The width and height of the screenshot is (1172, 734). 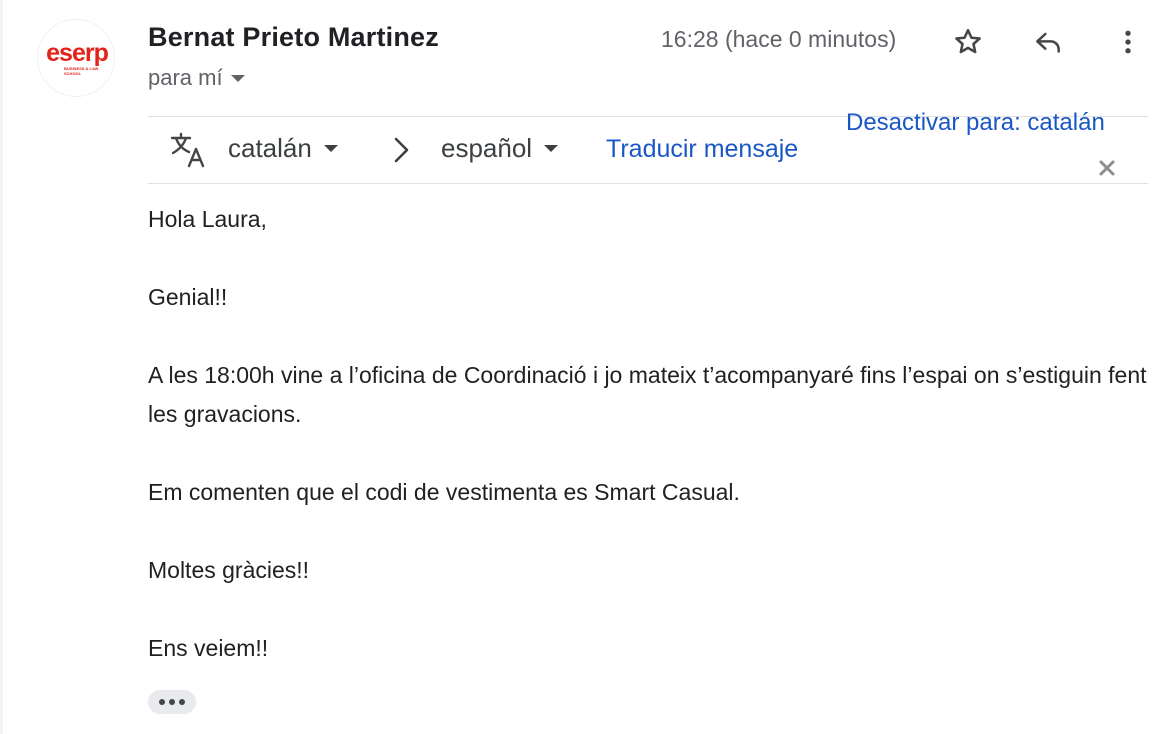 I want to click on star-outline-icon, so click(x=968, y=41).